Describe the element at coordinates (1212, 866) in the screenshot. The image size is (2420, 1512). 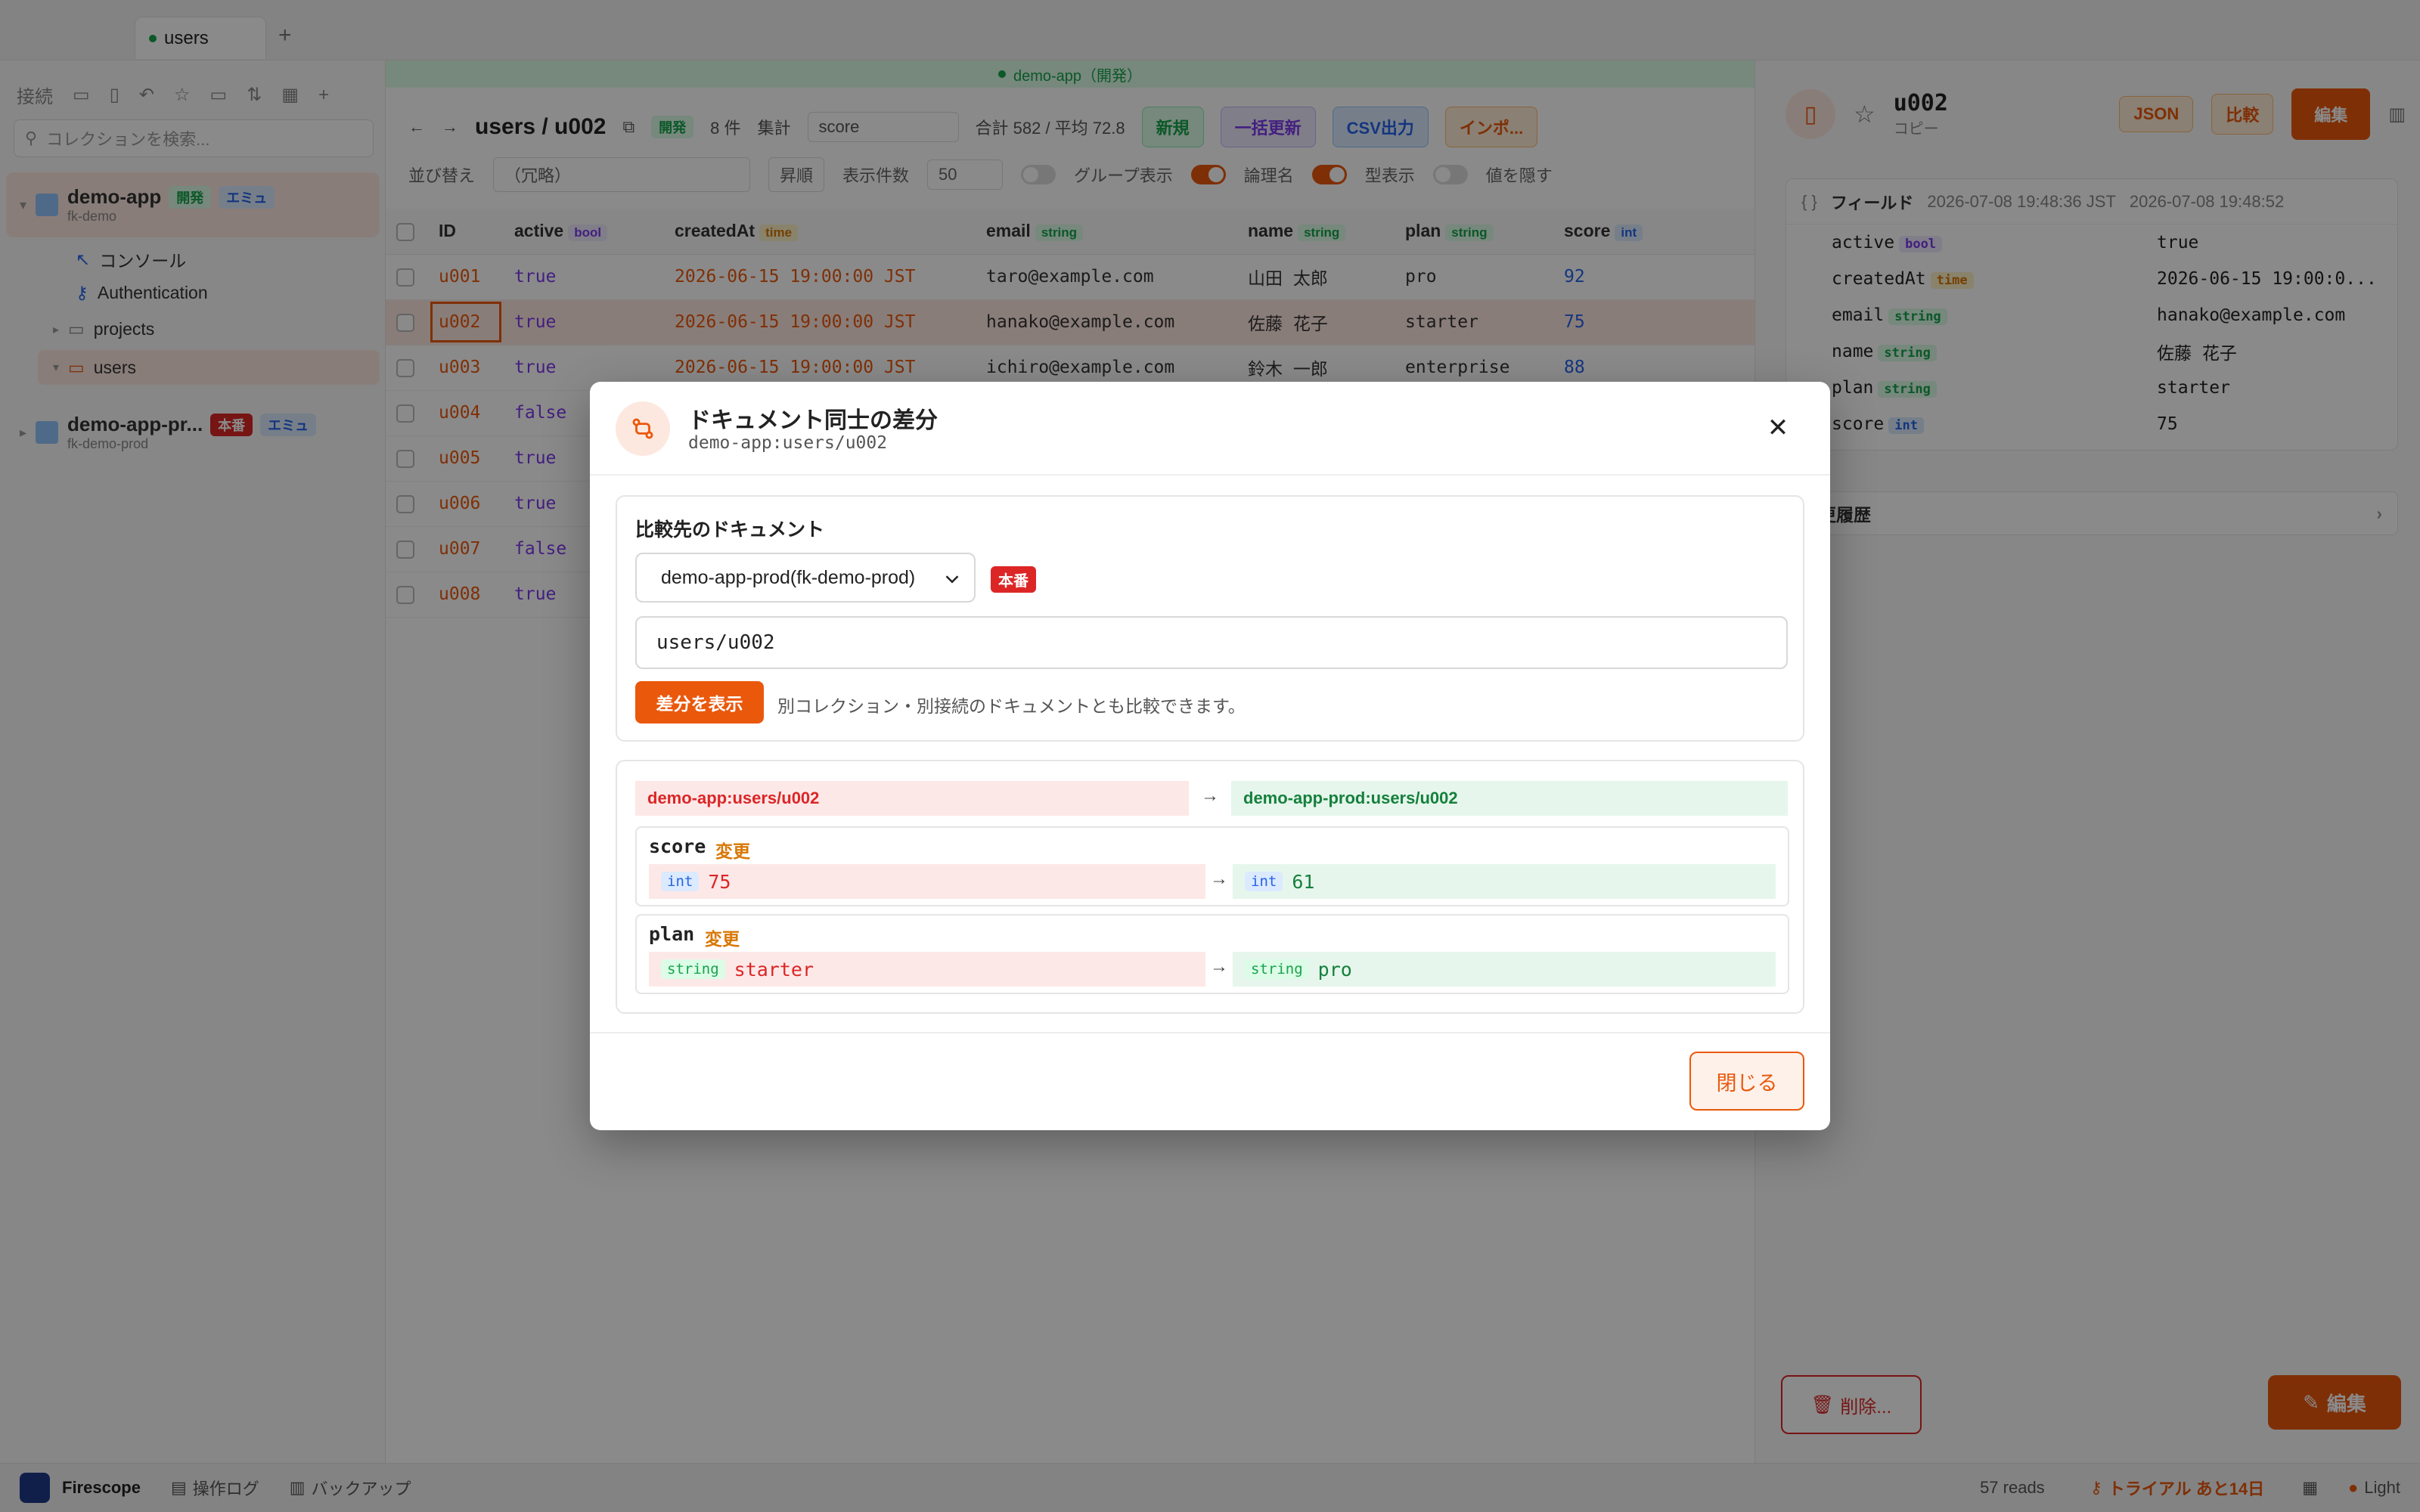
I see `diff-field-score: score 変更 int 75 → int 61` at that location.